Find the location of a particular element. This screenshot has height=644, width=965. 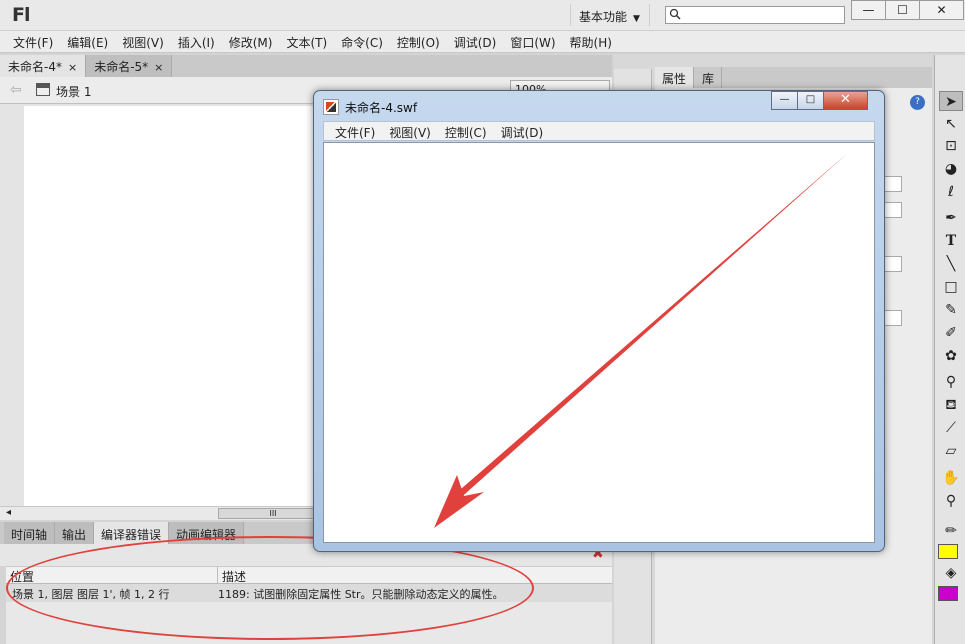

menu-text: 文本(T) is located at coordinates (306, 41).